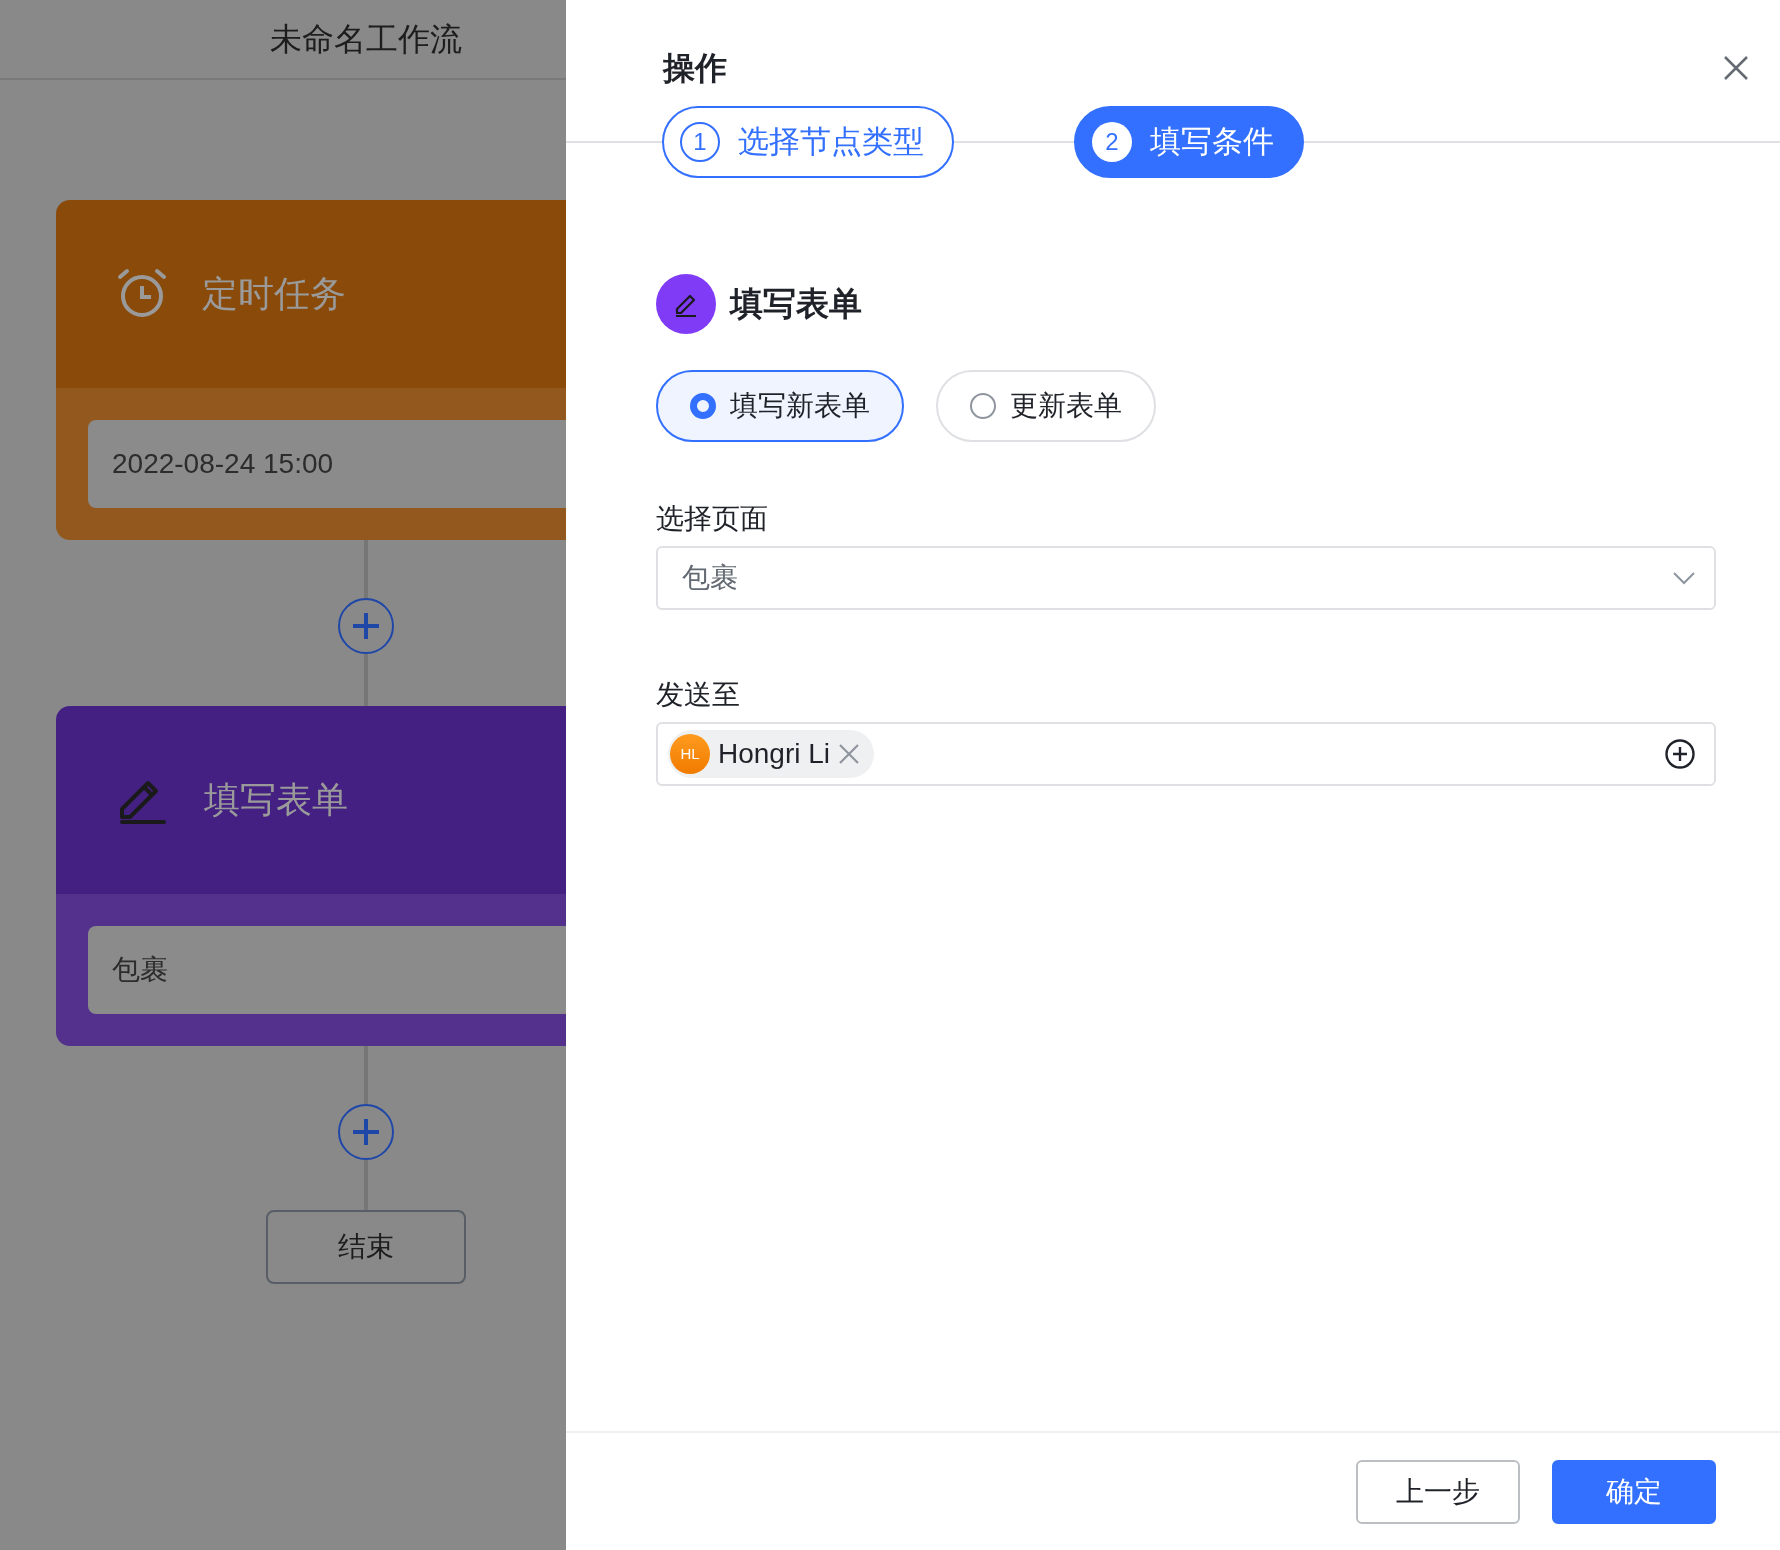 The width and height of the screenshot is (1780, 1550). What do you see at coordinates (1112, 142) in the screenshot?
I see `step-number: 2` at bounding box center [1112, 142].